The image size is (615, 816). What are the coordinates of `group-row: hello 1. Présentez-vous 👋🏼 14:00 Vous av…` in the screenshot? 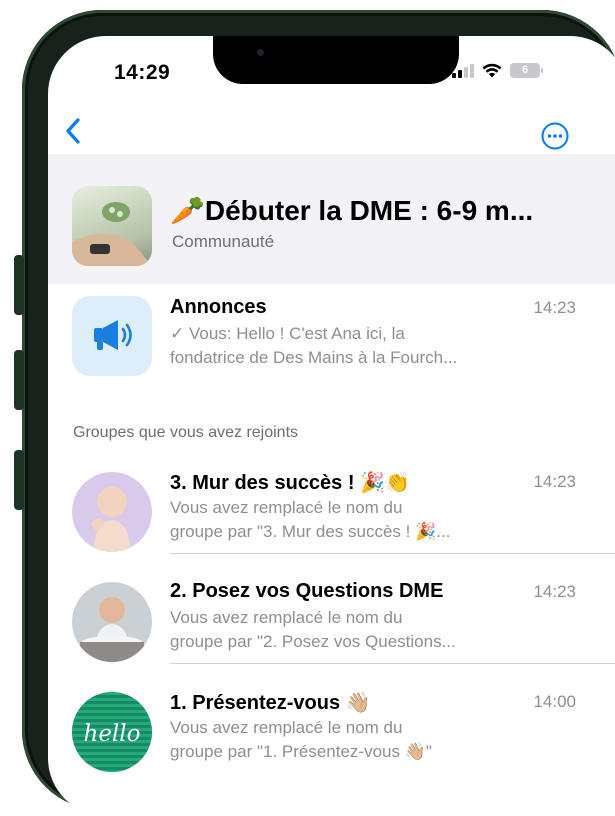 It's located at (331, 726).